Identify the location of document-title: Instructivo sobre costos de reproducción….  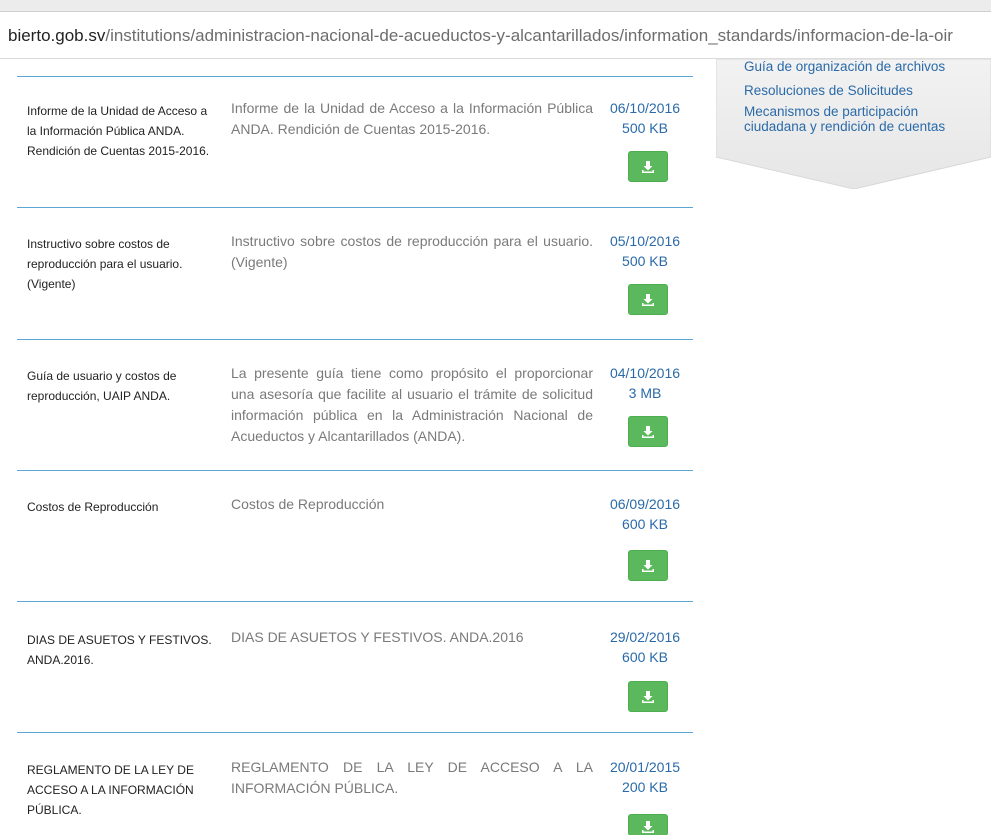
(105, 264).